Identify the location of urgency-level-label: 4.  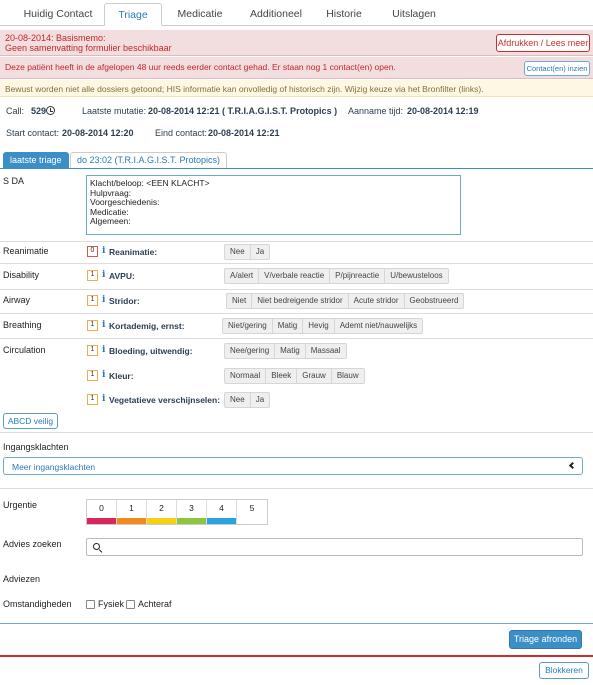
(221, 508).